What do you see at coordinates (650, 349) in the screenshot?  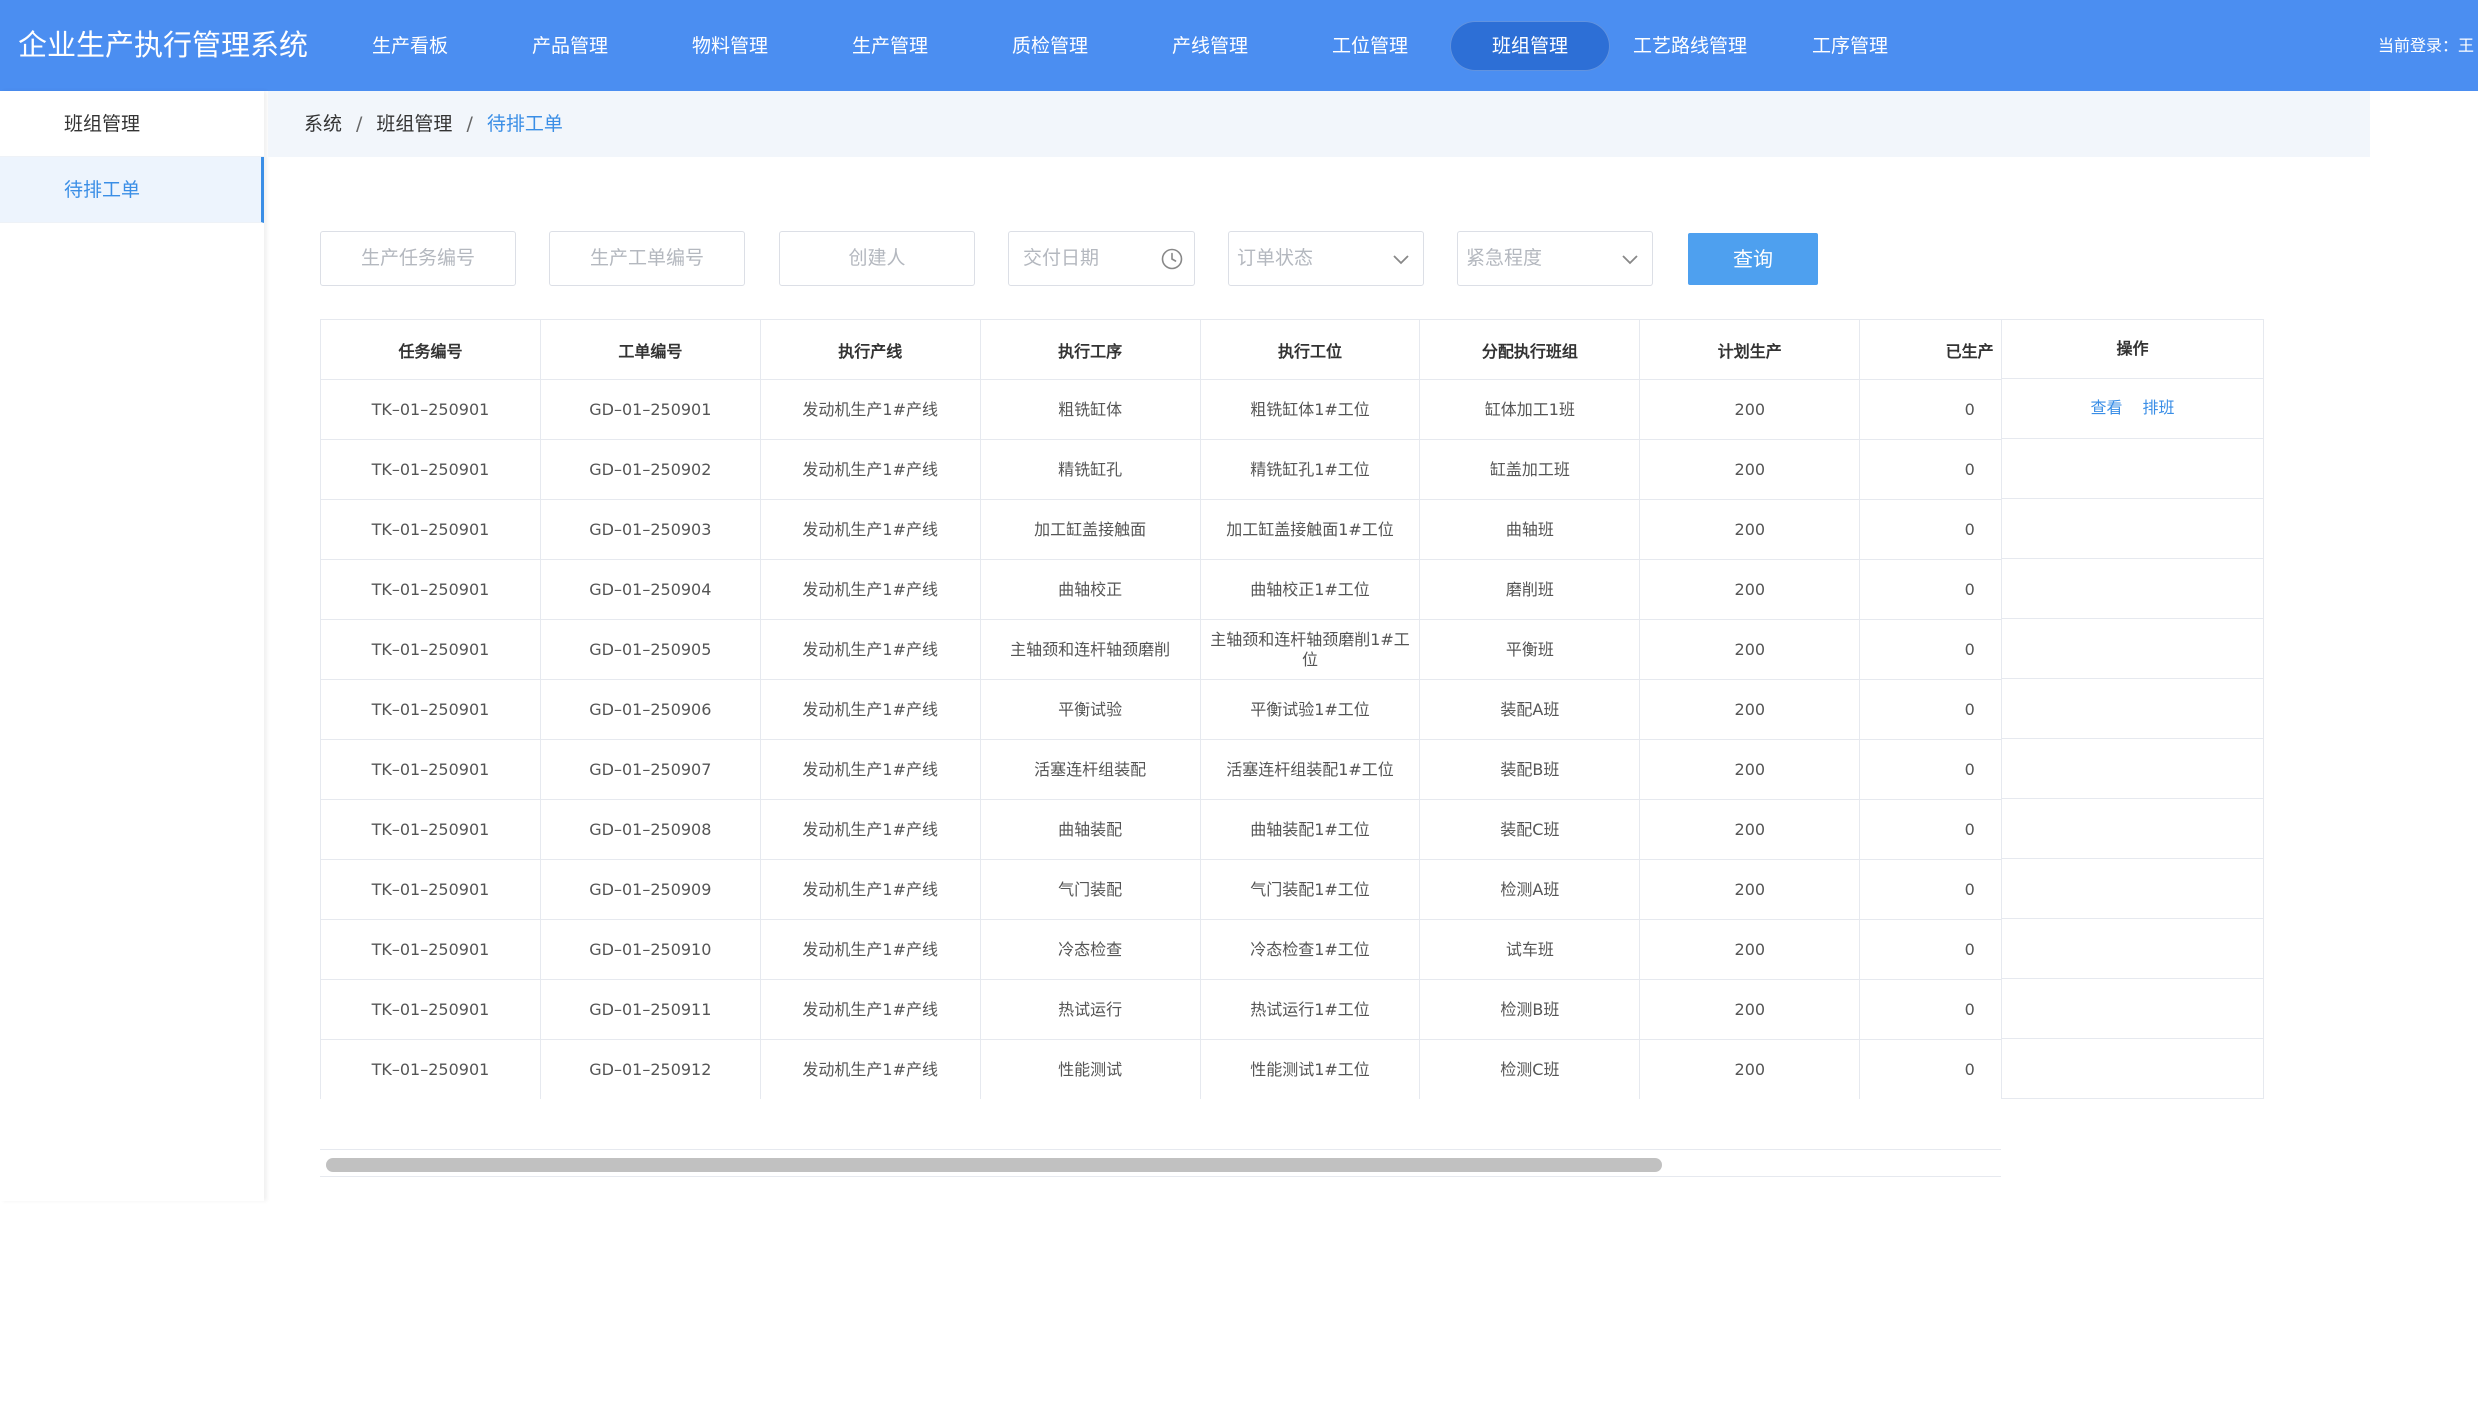 I see `column-header: 工单编号` at bounding box center [650, 349].